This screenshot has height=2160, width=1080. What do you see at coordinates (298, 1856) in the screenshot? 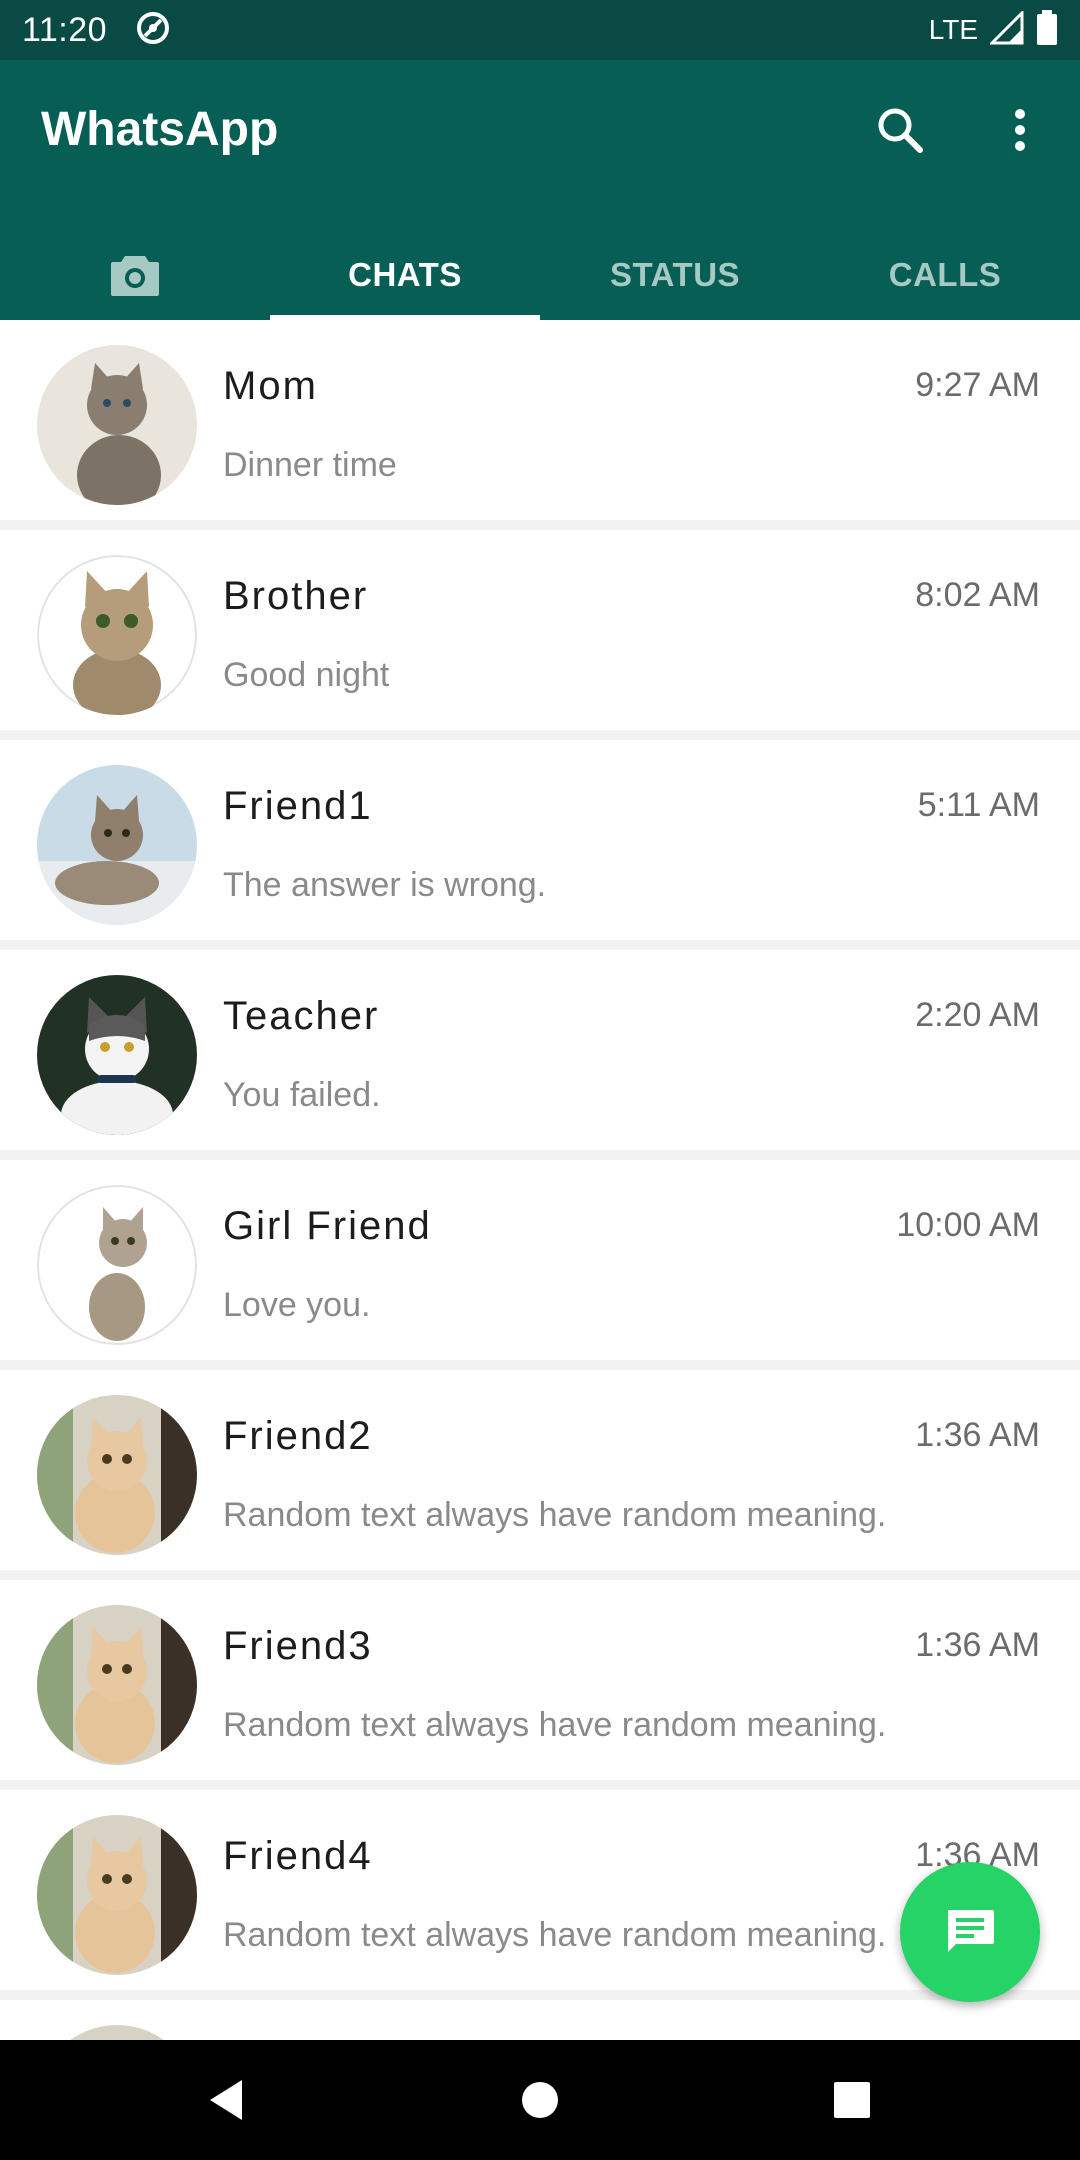
I see `chat-name: Friend4` at bounding box center [298, 1856].